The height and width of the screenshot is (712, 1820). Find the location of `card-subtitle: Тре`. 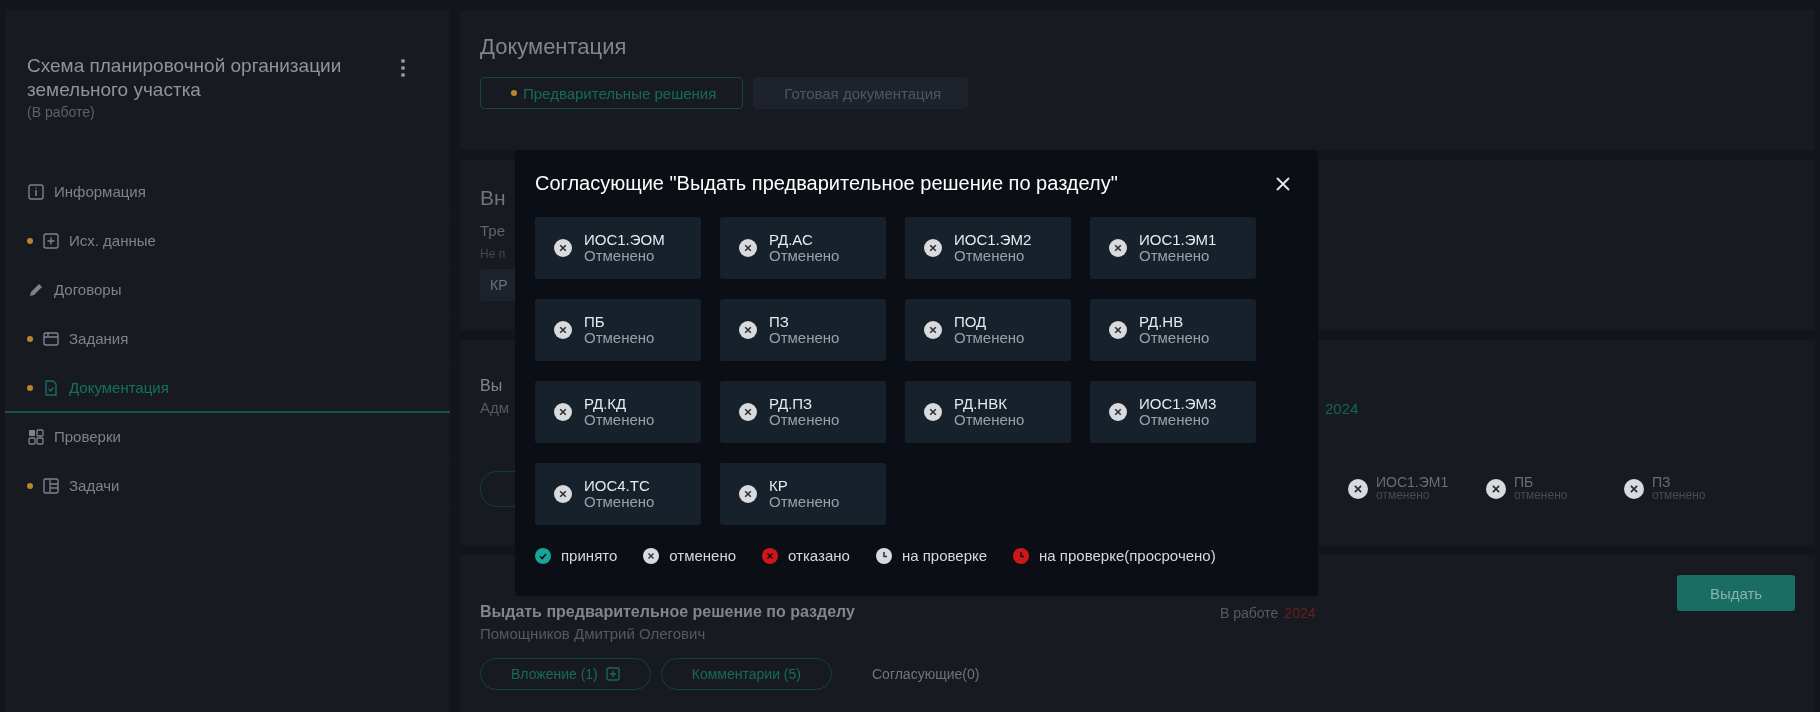

card-subtitle: Тре is located at coordinates (492, 230).